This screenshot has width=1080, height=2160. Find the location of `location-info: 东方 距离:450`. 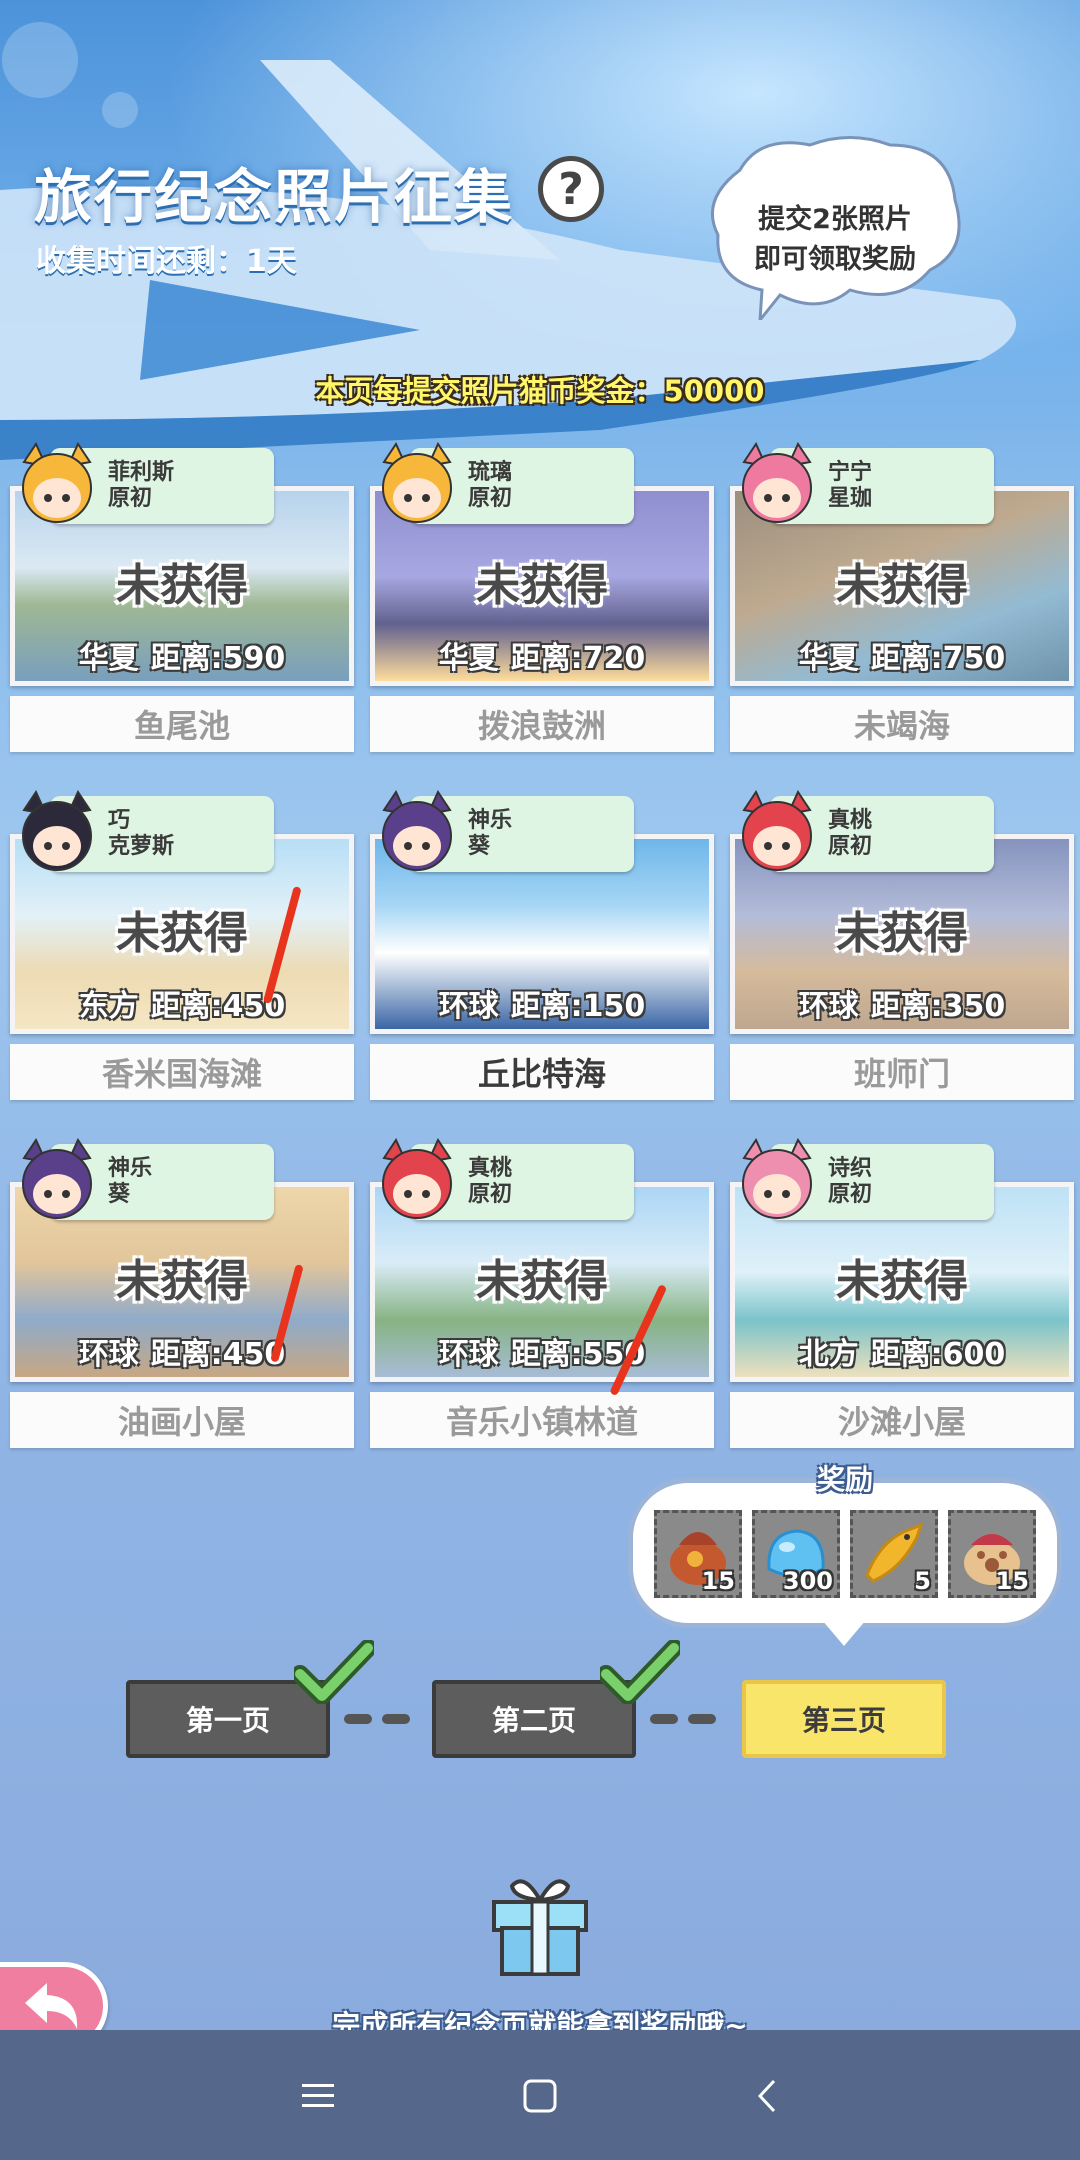

location-info: 东方 距离:450 is located at coordinates (182, 1003).